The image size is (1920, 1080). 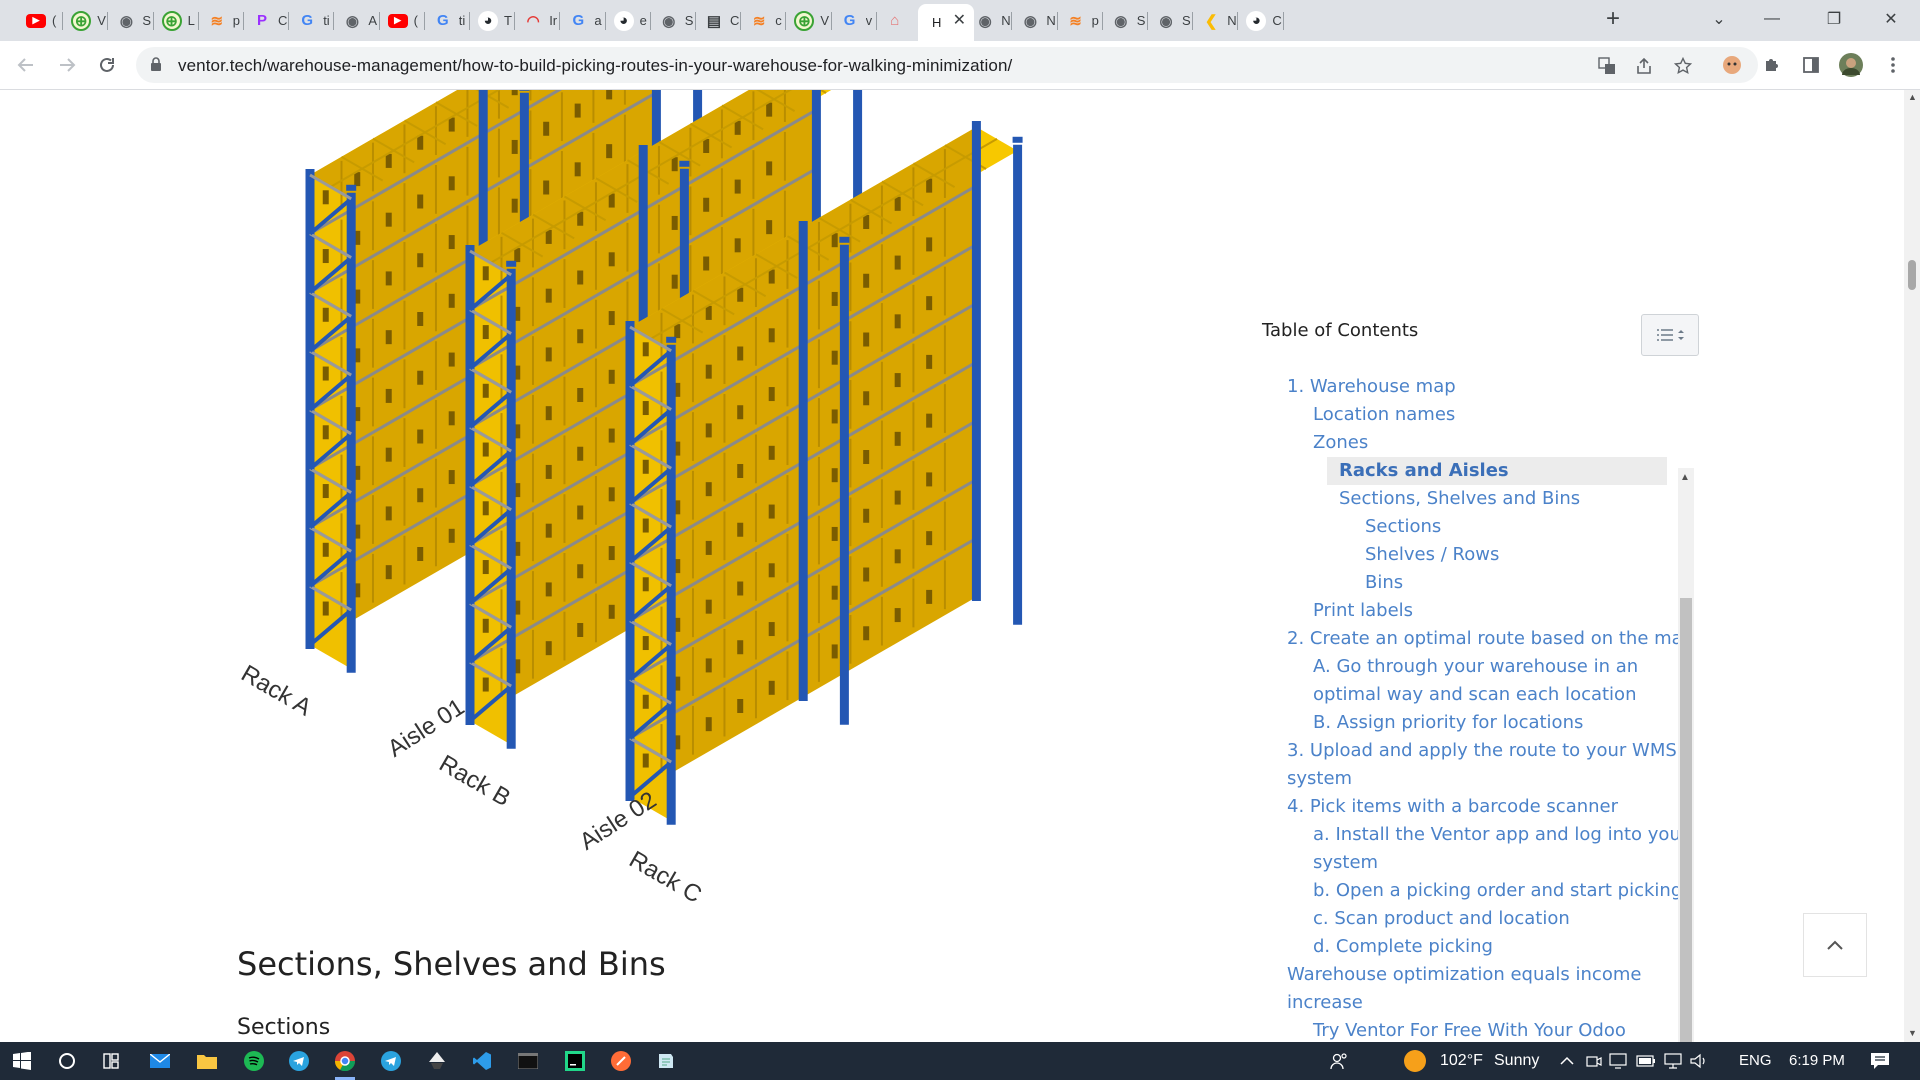 I want to click on toc-link: Zones, so click(x=1340, y=443).